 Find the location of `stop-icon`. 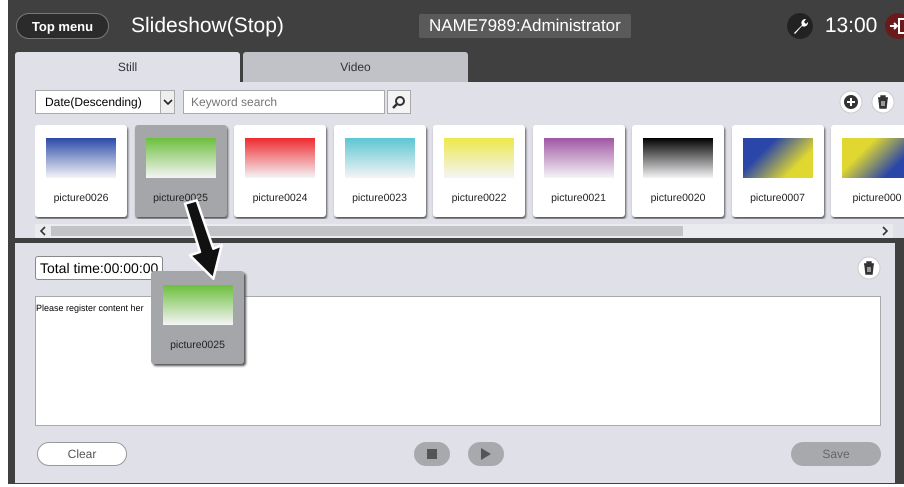

stop-icon is located at coordinates (432, 454).